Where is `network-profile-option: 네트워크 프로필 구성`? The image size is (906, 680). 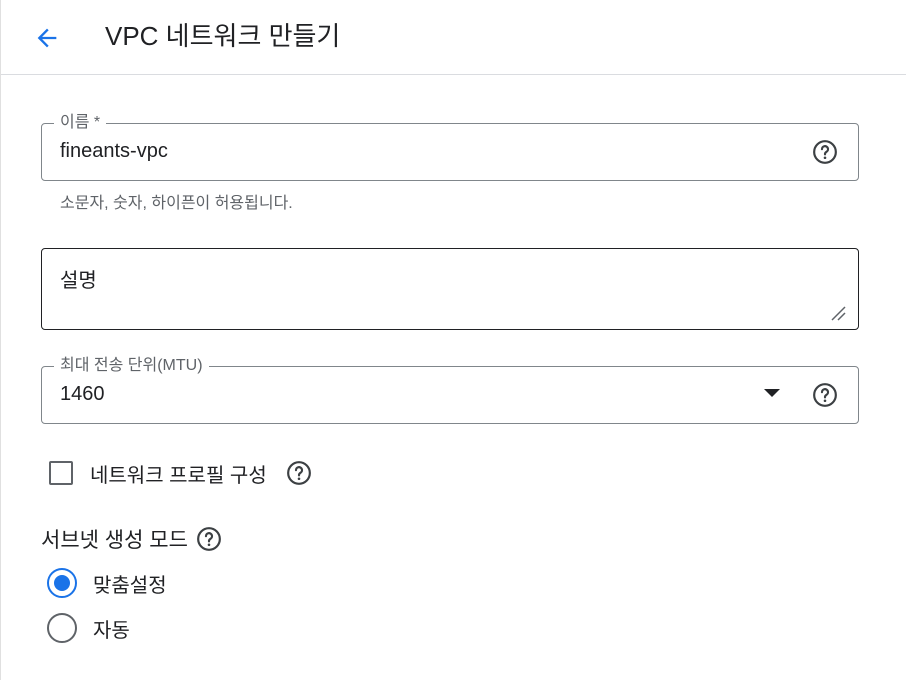
network-profile-option: 네트워크 프로필 구성 is located at coordinates (180, 473).